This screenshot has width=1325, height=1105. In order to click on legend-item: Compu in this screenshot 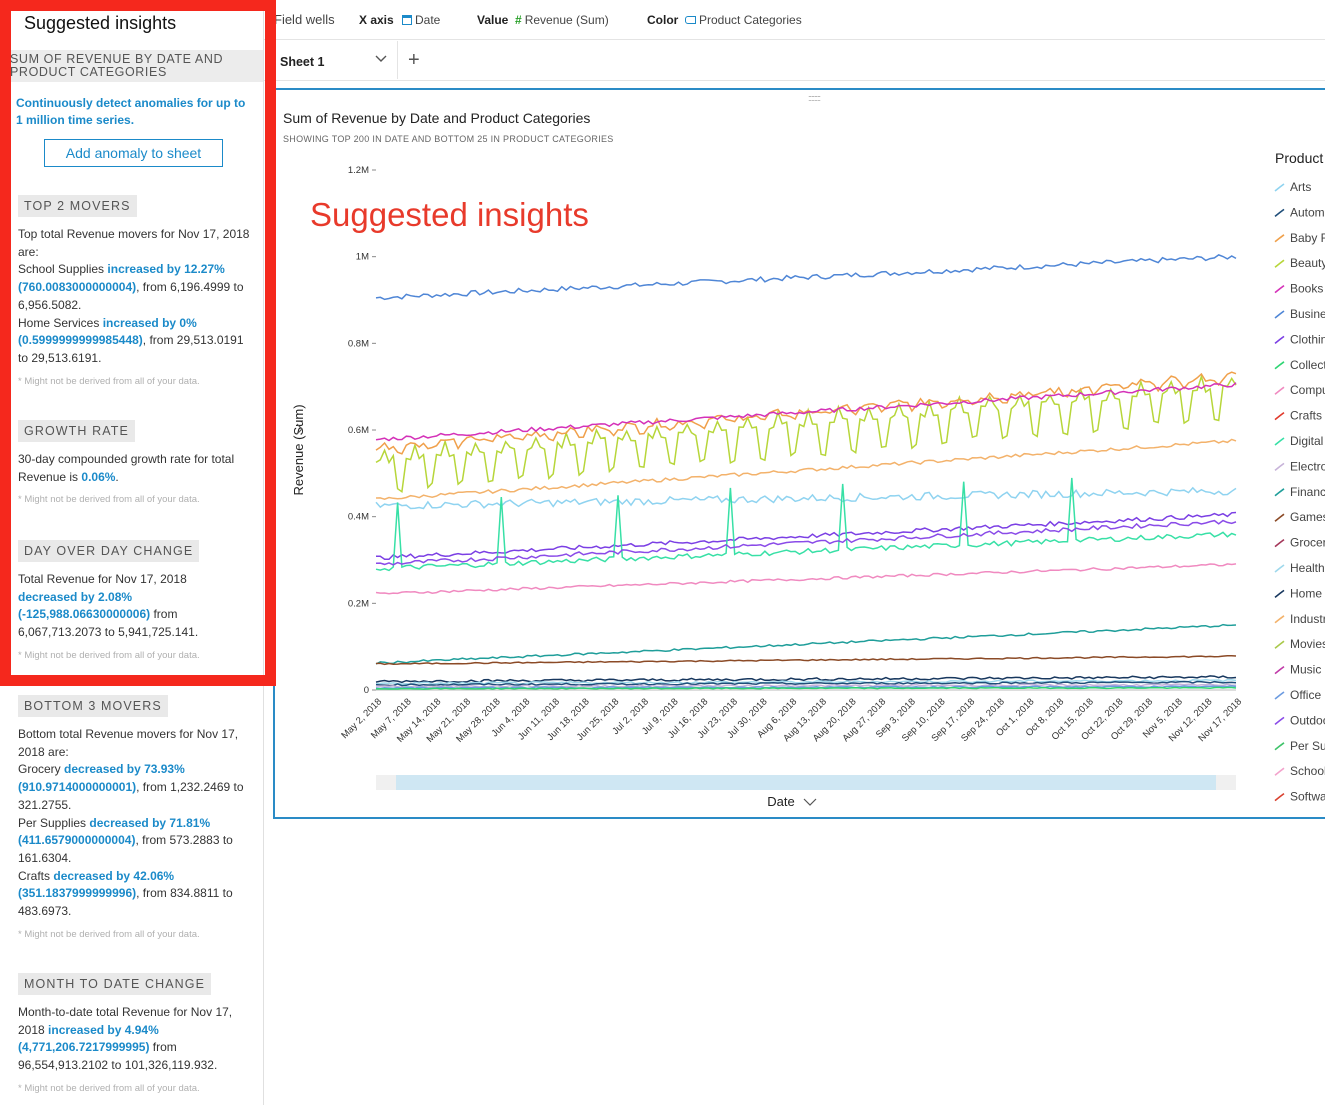, I will do `click(1307, 390)`.